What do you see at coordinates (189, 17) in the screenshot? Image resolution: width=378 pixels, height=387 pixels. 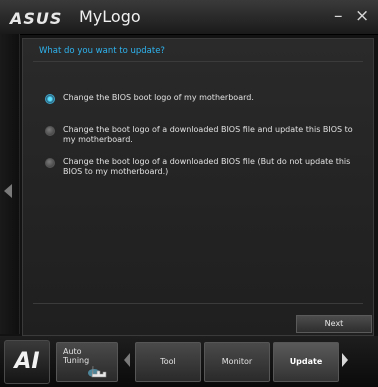 I see `title-bar: ASUS MyLogo – ×` at bounding box center [189, 17].